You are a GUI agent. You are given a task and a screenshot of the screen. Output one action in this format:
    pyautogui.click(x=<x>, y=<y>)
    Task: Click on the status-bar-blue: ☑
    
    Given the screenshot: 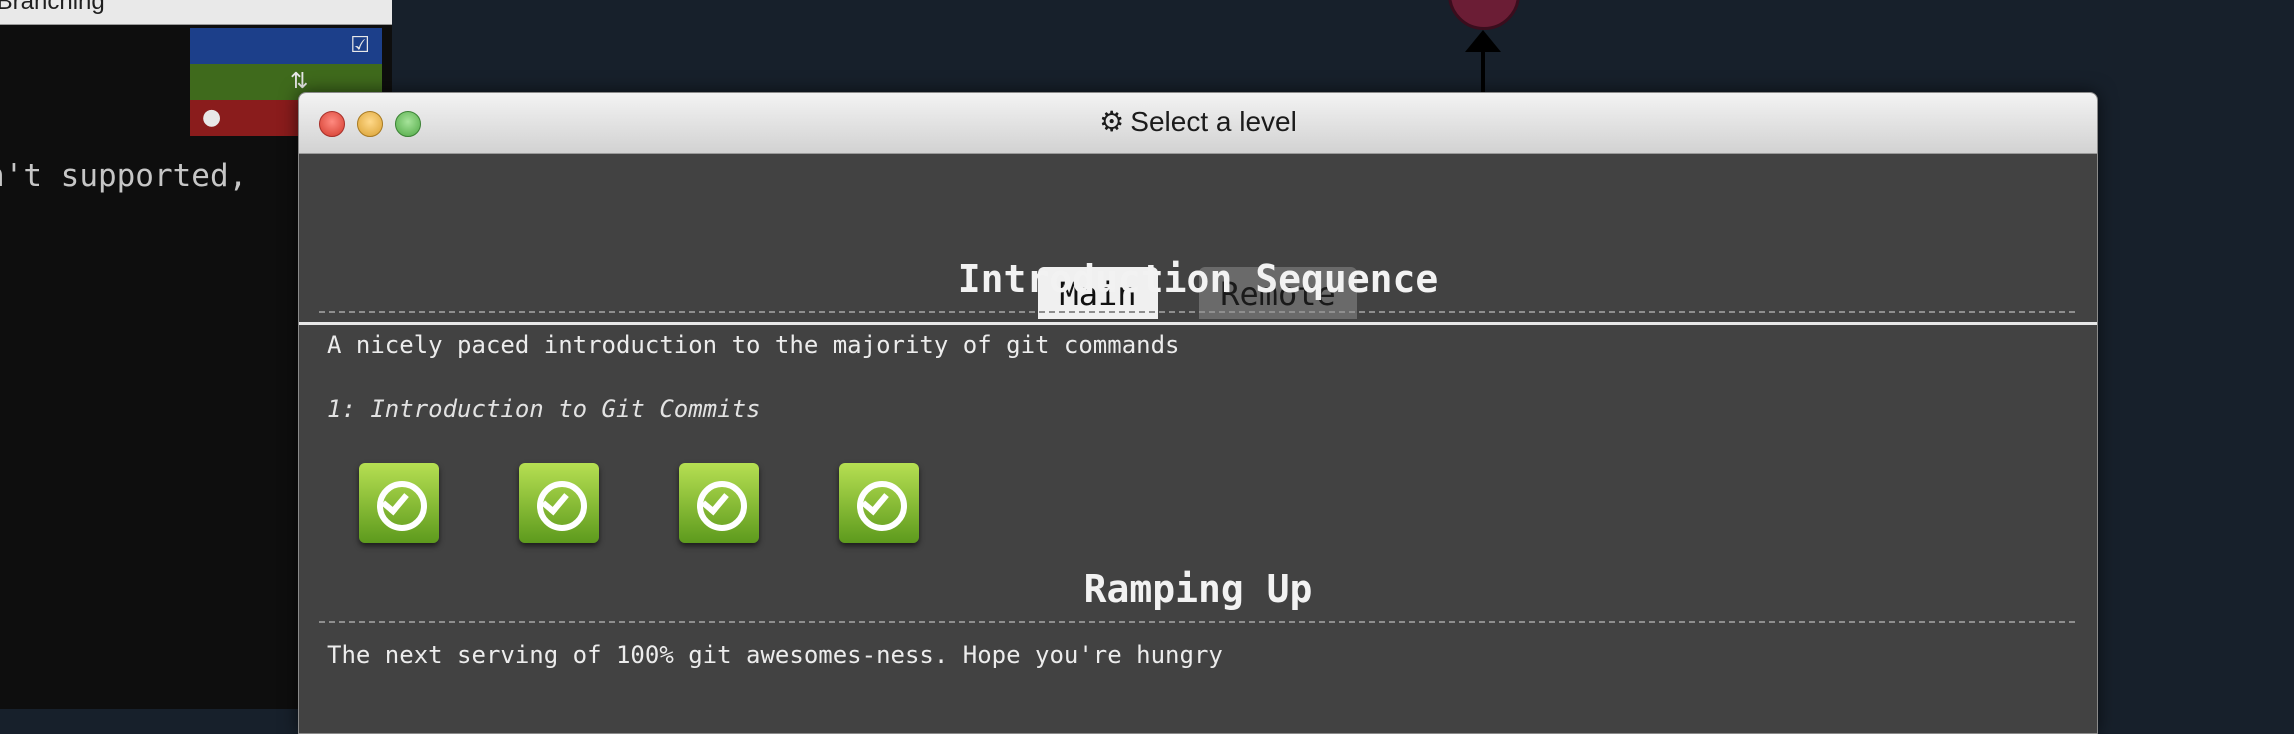 What is the action you would take?
    pyautogui.click(x=286, y=46)
    